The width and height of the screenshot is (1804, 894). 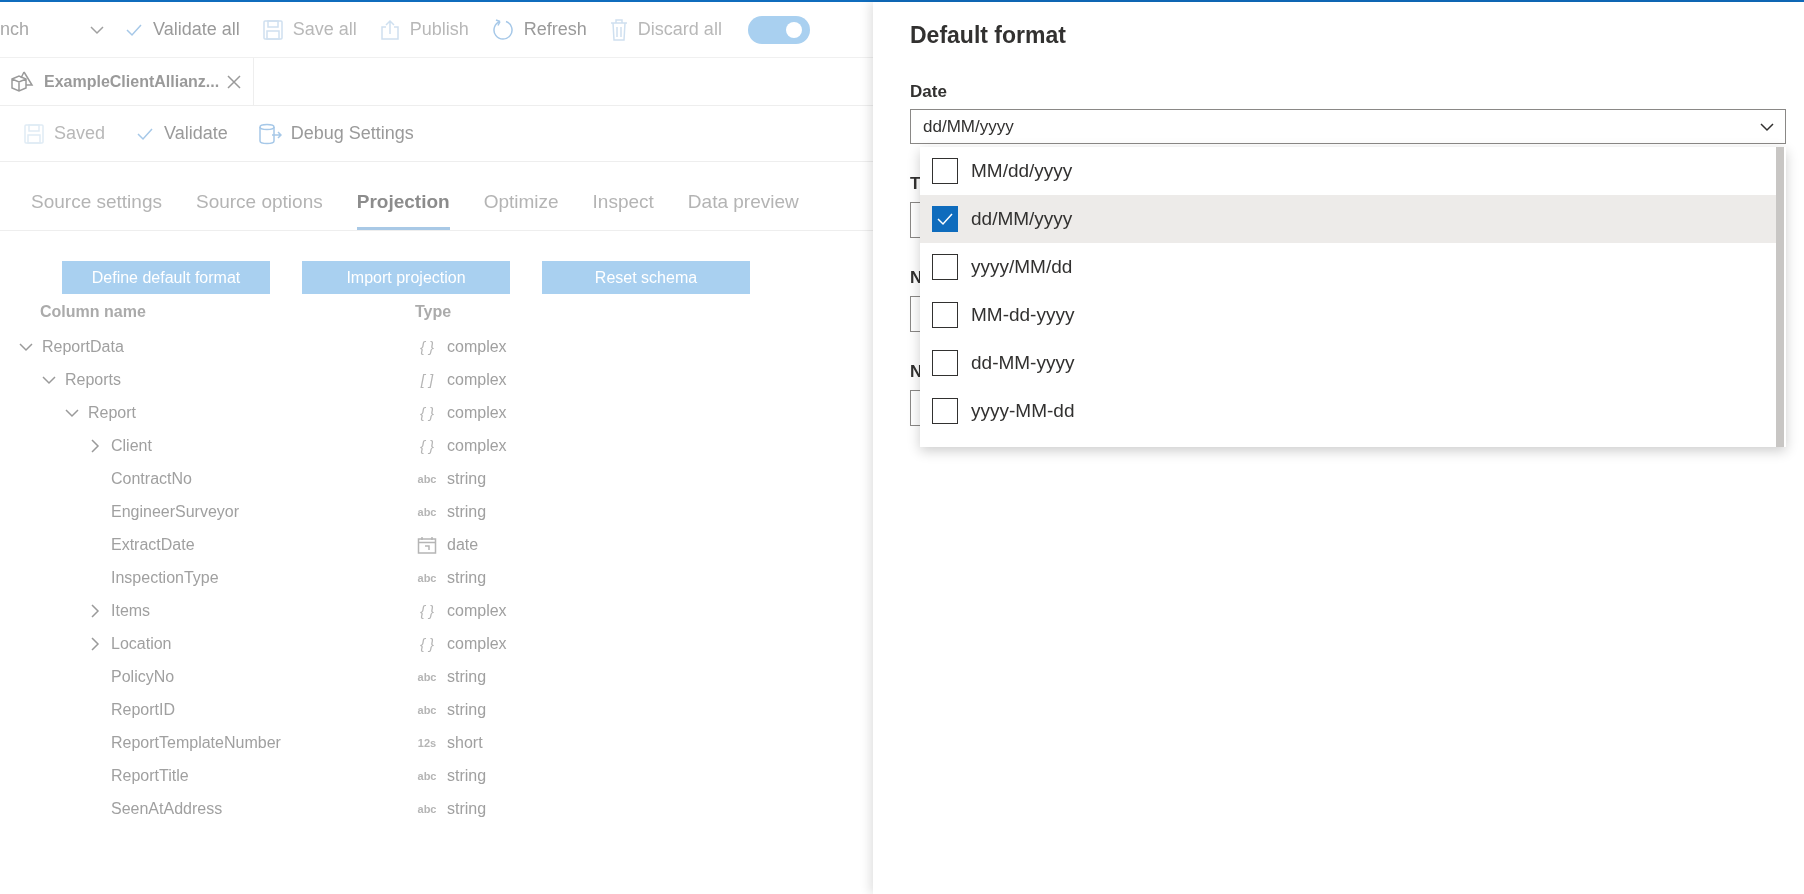 What do you see at coordinates (151, 478) in the screenshot?
I see `column-name: ContractNo` at bounding box center [151, 478].